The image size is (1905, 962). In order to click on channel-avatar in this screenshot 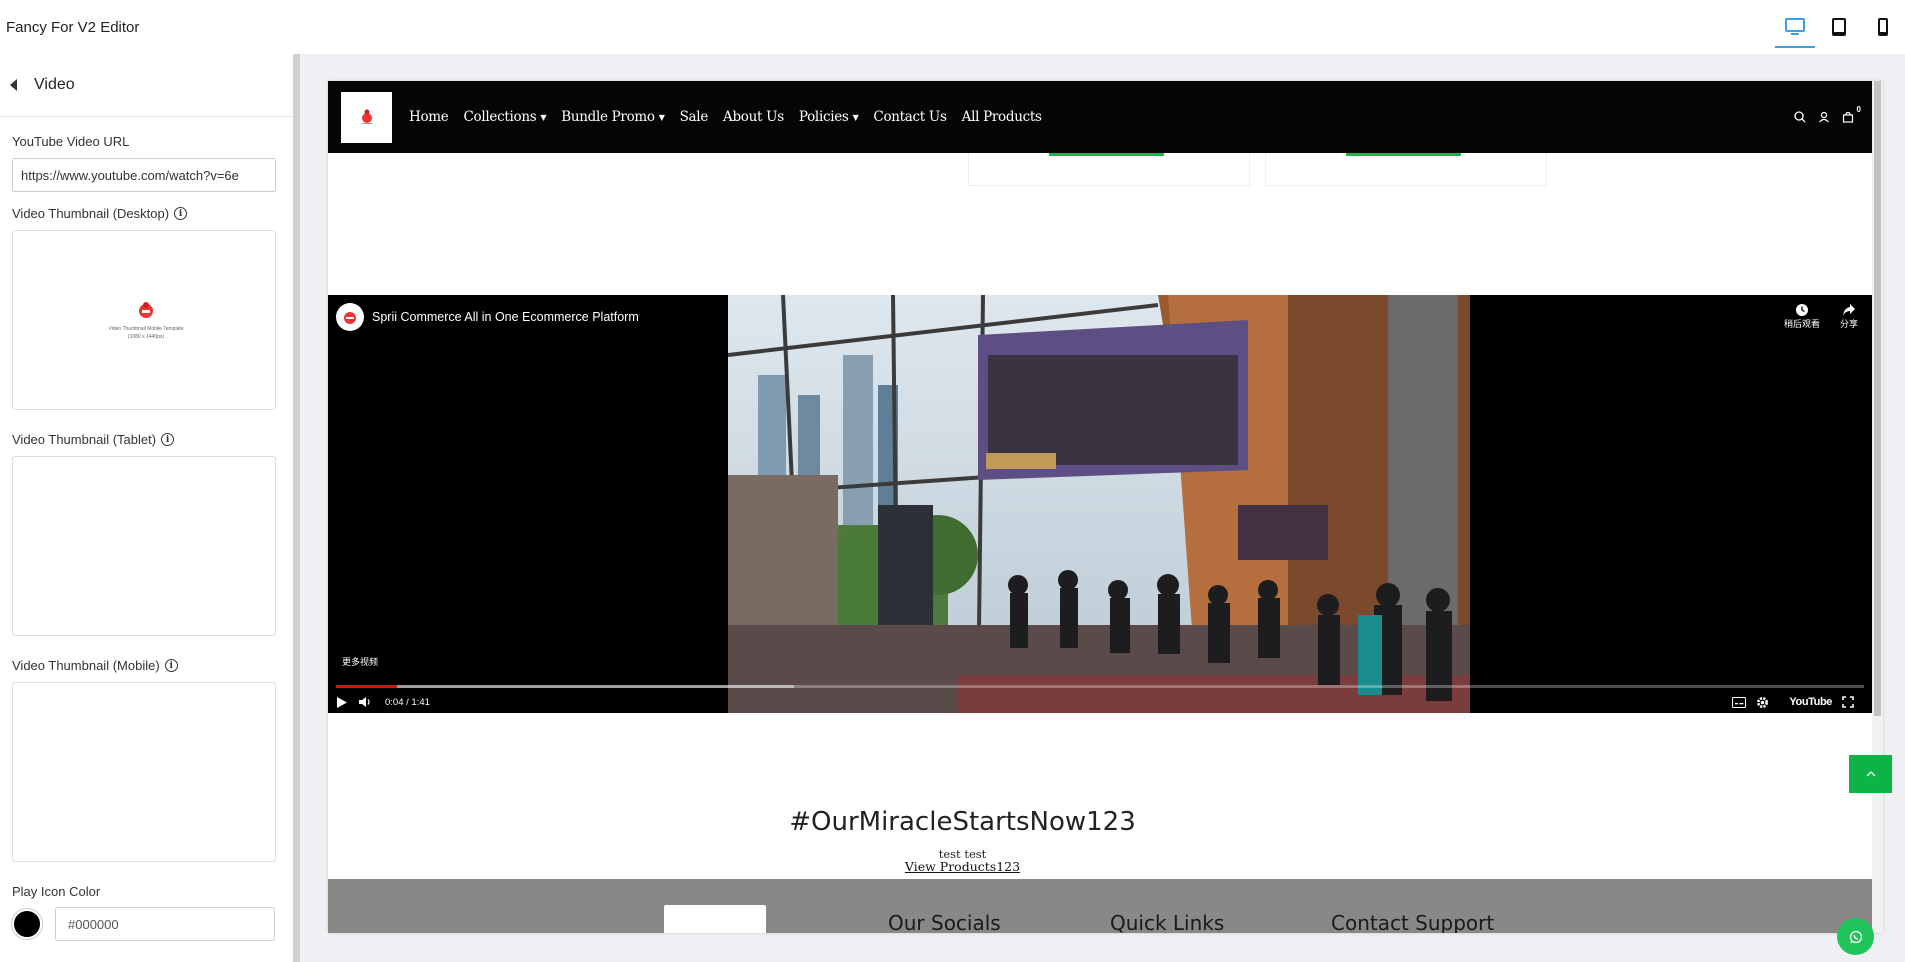, I will do `click(350, 317)`.